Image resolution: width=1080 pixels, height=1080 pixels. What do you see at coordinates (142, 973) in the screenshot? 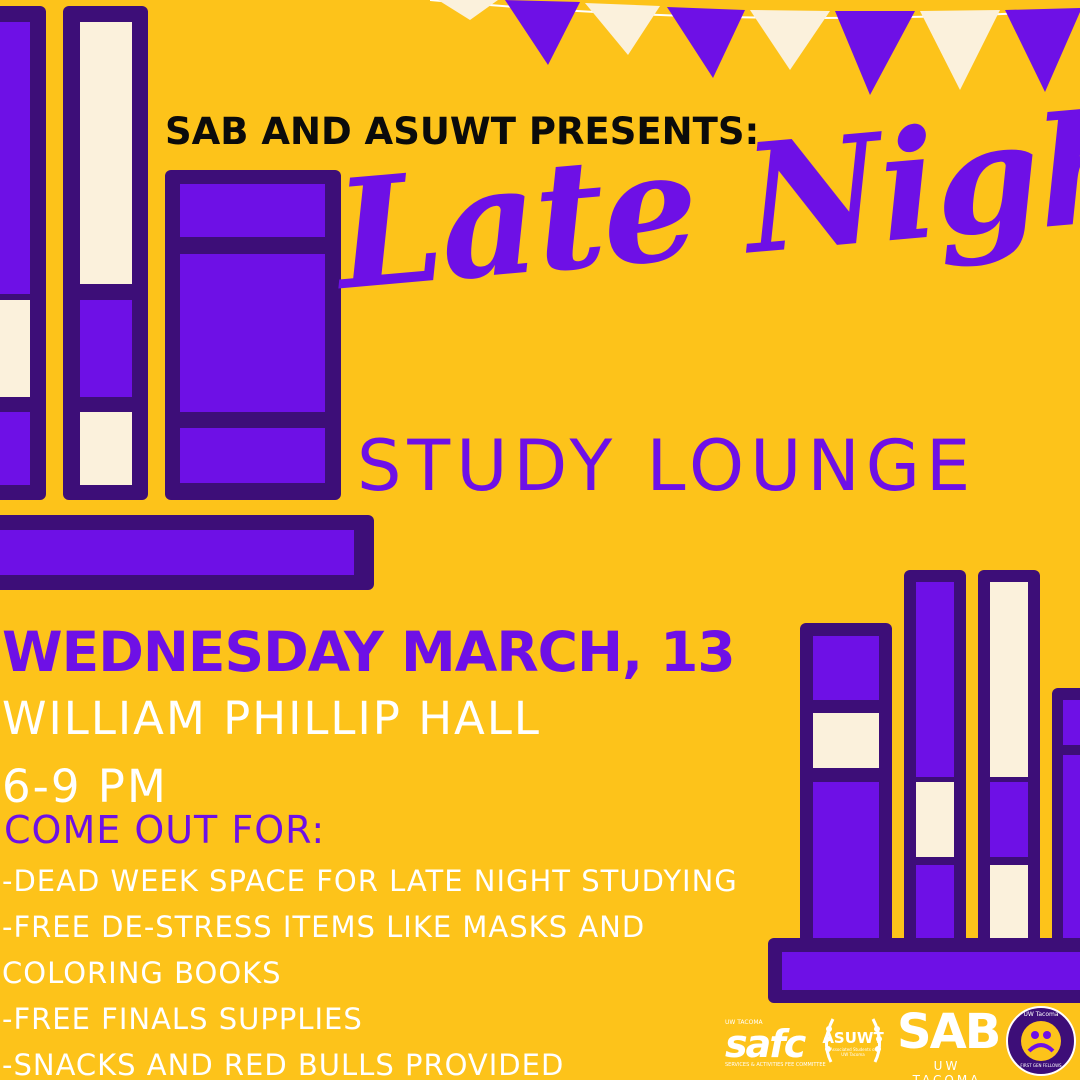
I see `list-item: COLORING BOOKS` at bounding box center [142, 973].